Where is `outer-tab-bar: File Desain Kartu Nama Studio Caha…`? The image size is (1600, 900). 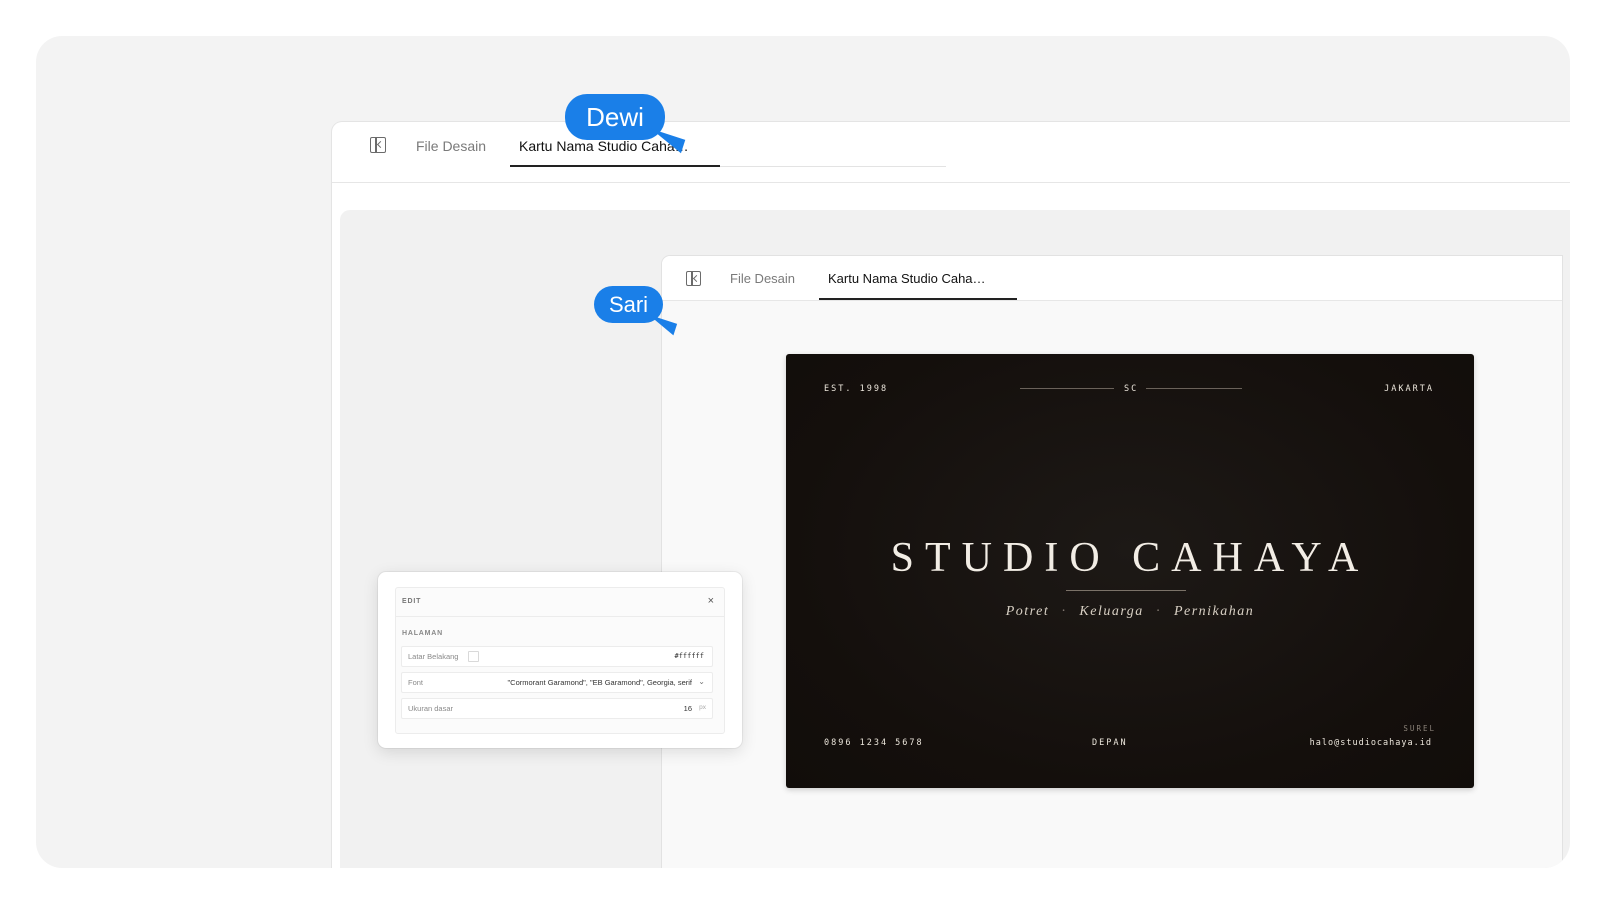
outer-tab-bar: File Desain Kartu Nama Studio Caha… is located at coordinates (951, 152).